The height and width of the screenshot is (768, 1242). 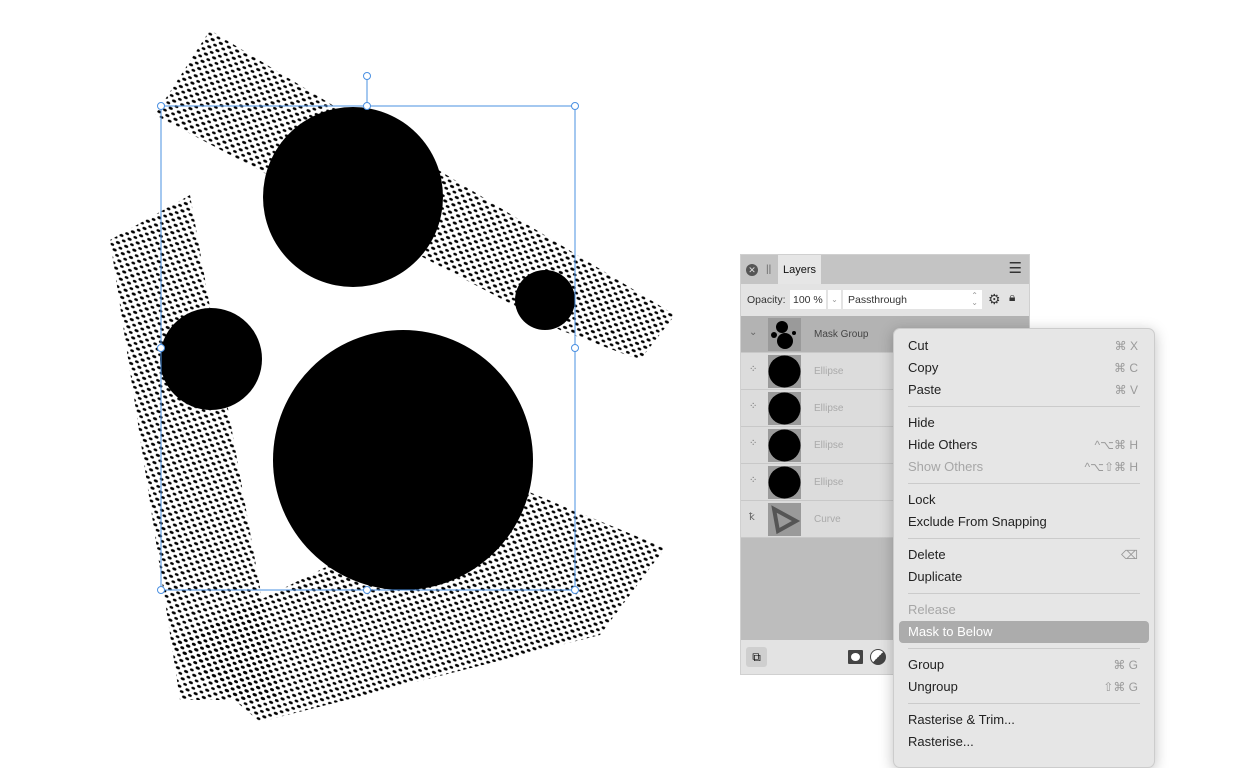 What do you see at coordinates (912, 299) in the screenshot?
I see `blend-mode-select: Passthrough ⌃ ⌄` at bounding box center [912, 299].